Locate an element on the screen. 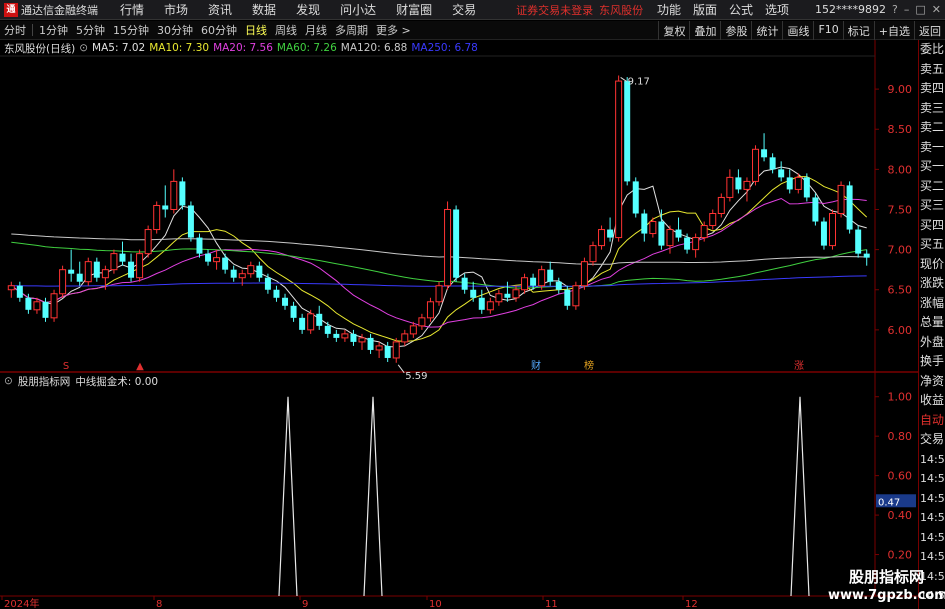  quote-field-label: 外盘 is located at coordinates (932, 341).